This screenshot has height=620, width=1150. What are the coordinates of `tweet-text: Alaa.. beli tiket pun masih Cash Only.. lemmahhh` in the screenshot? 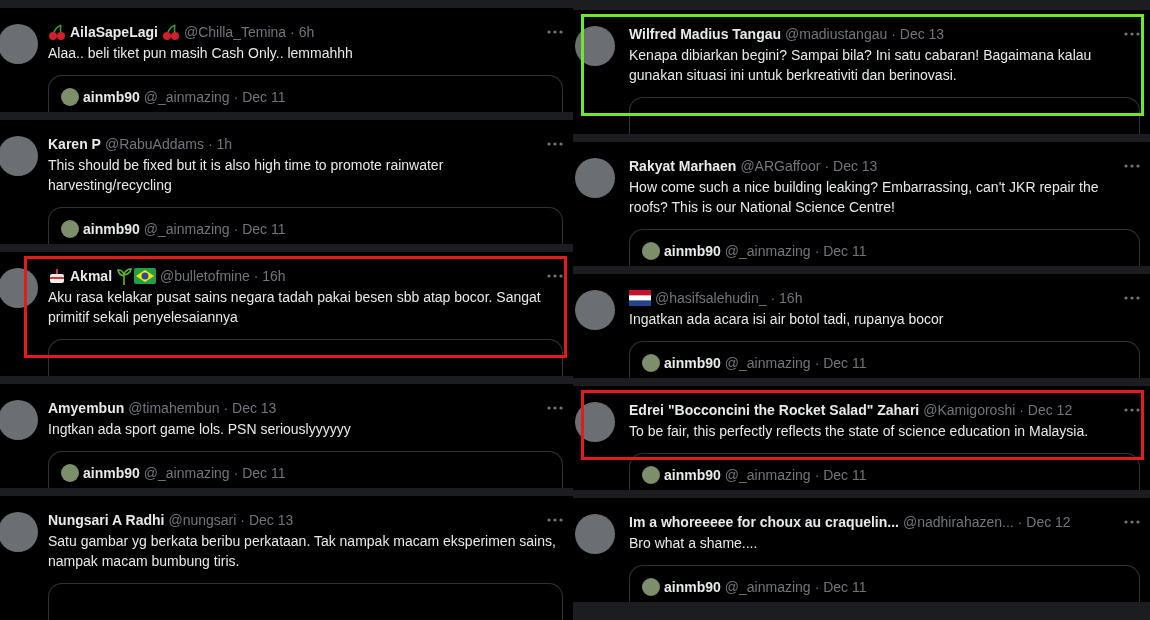 It's located at (201, 53).